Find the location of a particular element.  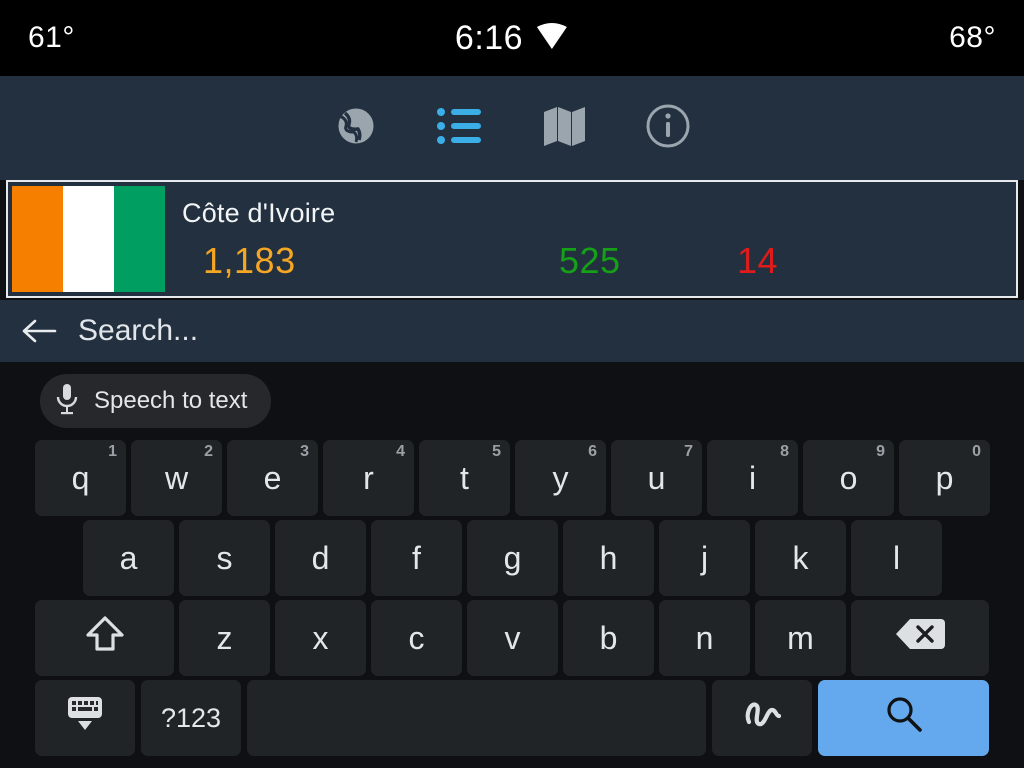

key-z-label: z is located at coordinates (224, 637).